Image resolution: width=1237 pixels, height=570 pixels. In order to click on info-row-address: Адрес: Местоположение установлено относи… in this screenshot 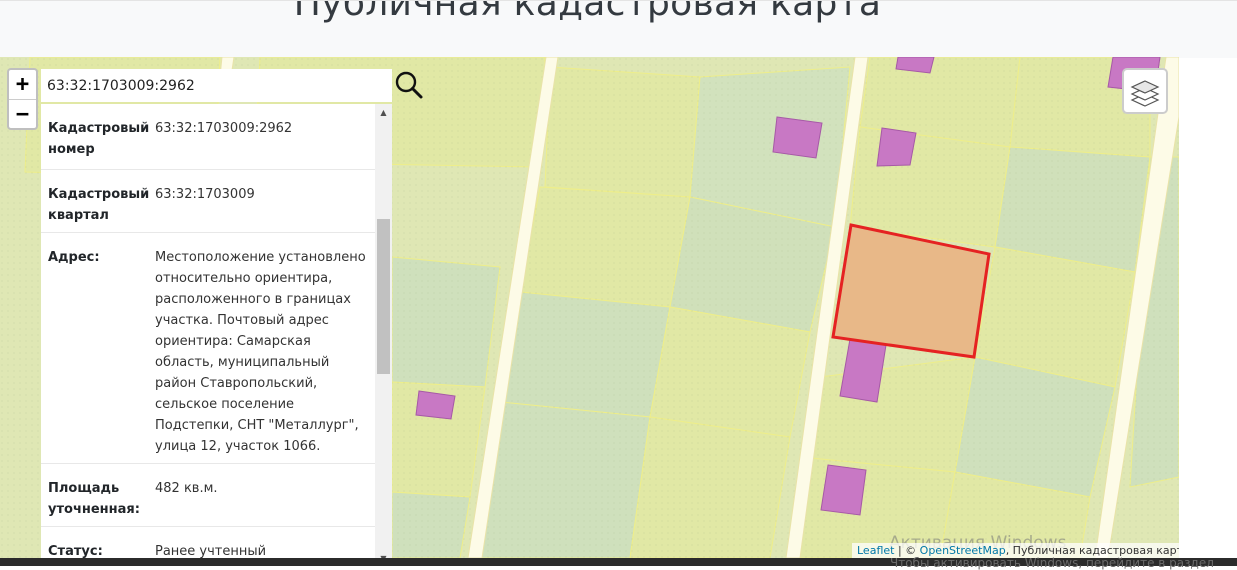, I will do `click(208, 348)`.